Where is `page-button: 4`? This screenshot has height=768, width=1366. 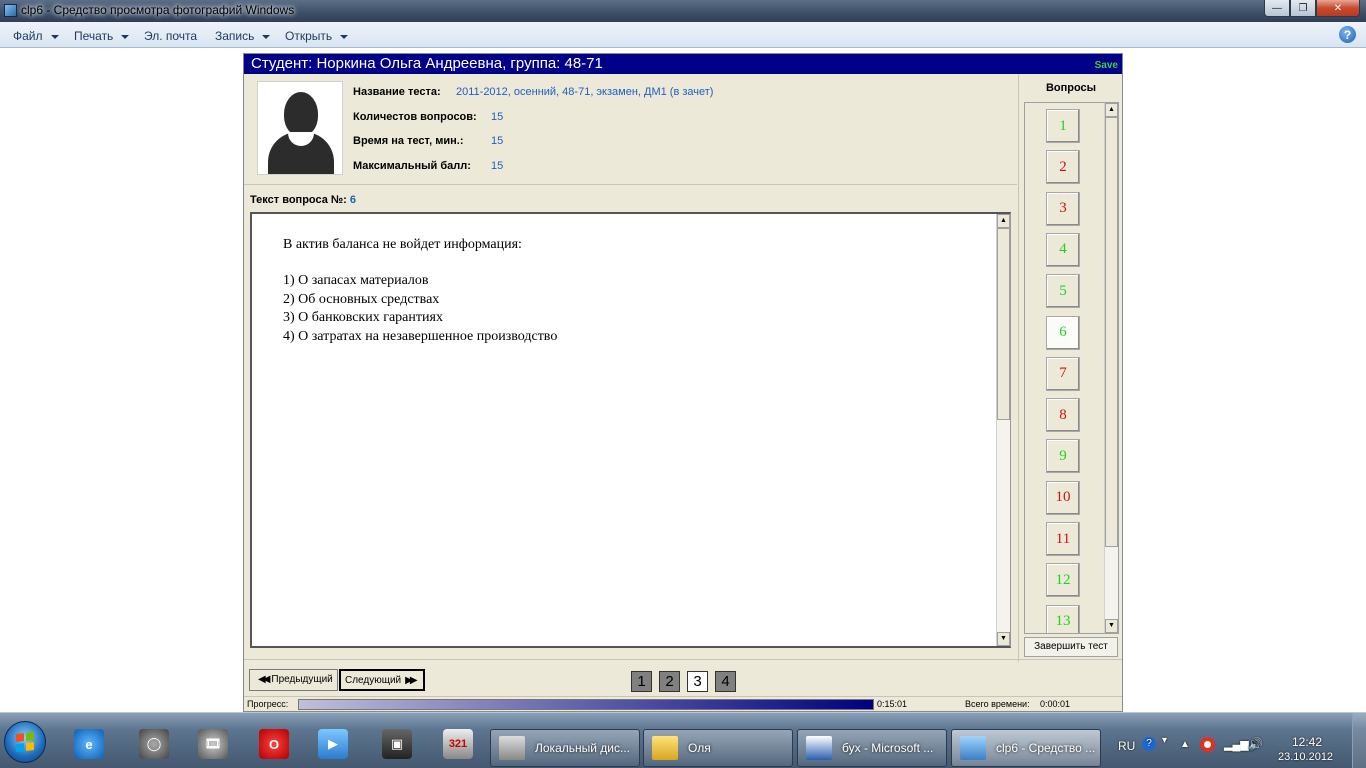
page-button: 4 is located at coordinates (725, 681).